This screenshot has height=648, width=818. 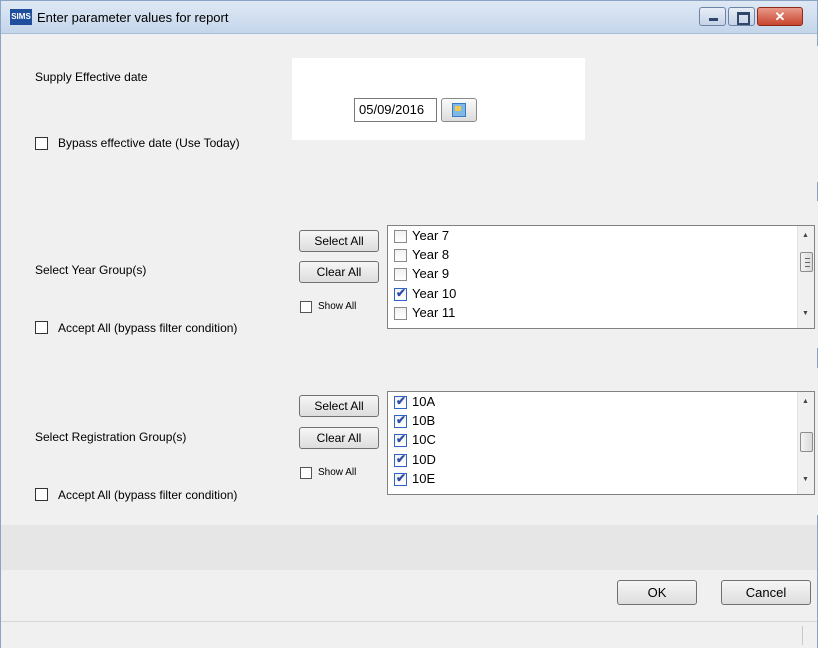 What do you see at coordinates (148, 495) in the screenshot?
I see `reg-accept-all-label: Accept All (bypass filter condition)` at bounding box center [148, 495].